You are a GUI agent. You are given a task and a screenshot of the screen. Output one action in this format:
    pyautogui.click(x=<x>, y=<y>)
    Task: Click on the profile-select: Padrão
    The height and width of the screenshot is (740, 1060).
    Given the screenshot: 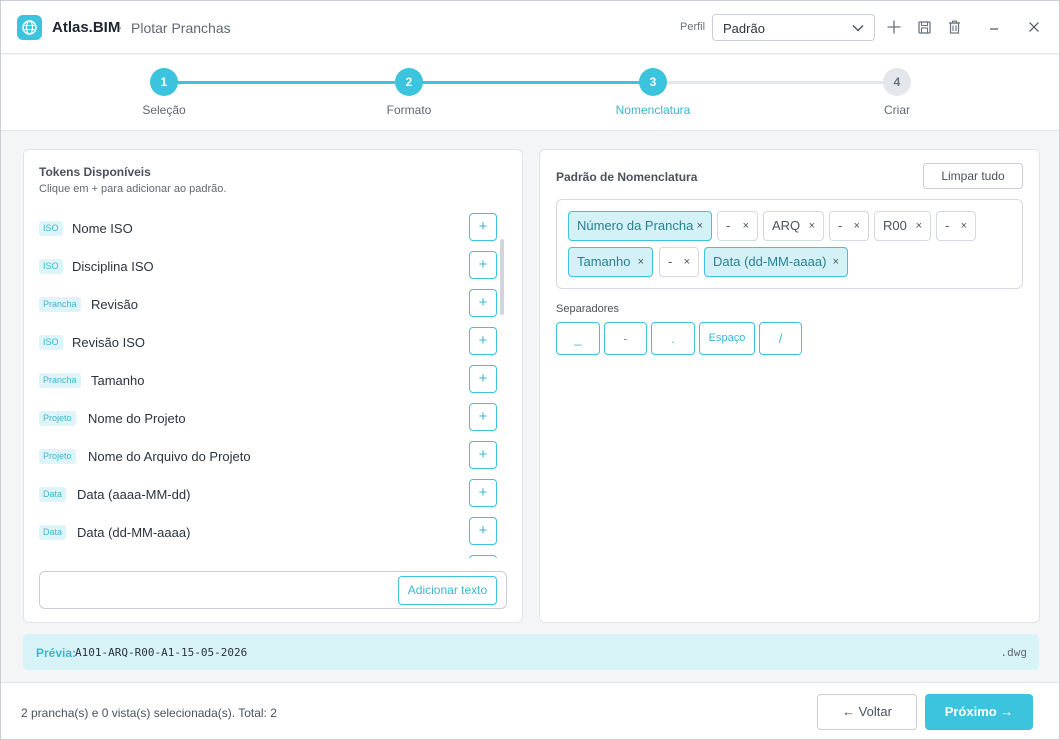 What is the action you would take?
    pyautogui.click(x=793, y=27)
    